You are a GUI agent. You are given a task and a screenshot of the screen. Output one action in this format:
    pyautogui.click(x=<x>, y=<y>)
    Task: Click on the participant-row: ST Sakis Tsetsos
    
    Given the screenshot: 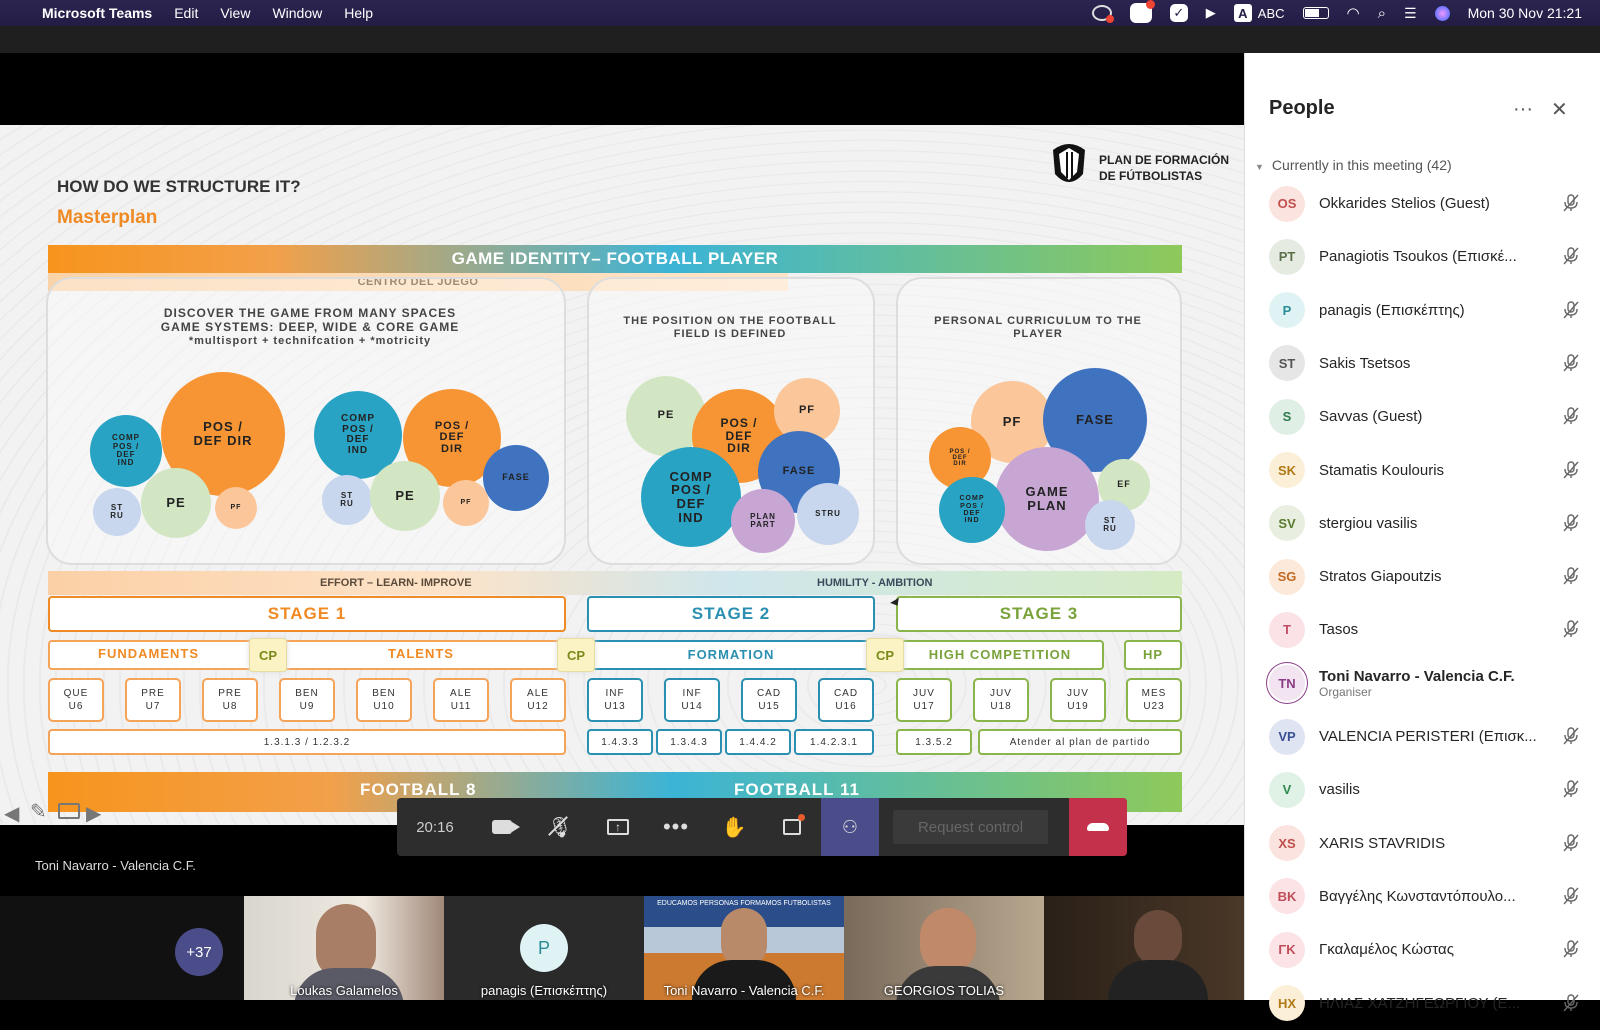 What is the action you would take?
    pyautogui.click(x=1429, y=363)
    